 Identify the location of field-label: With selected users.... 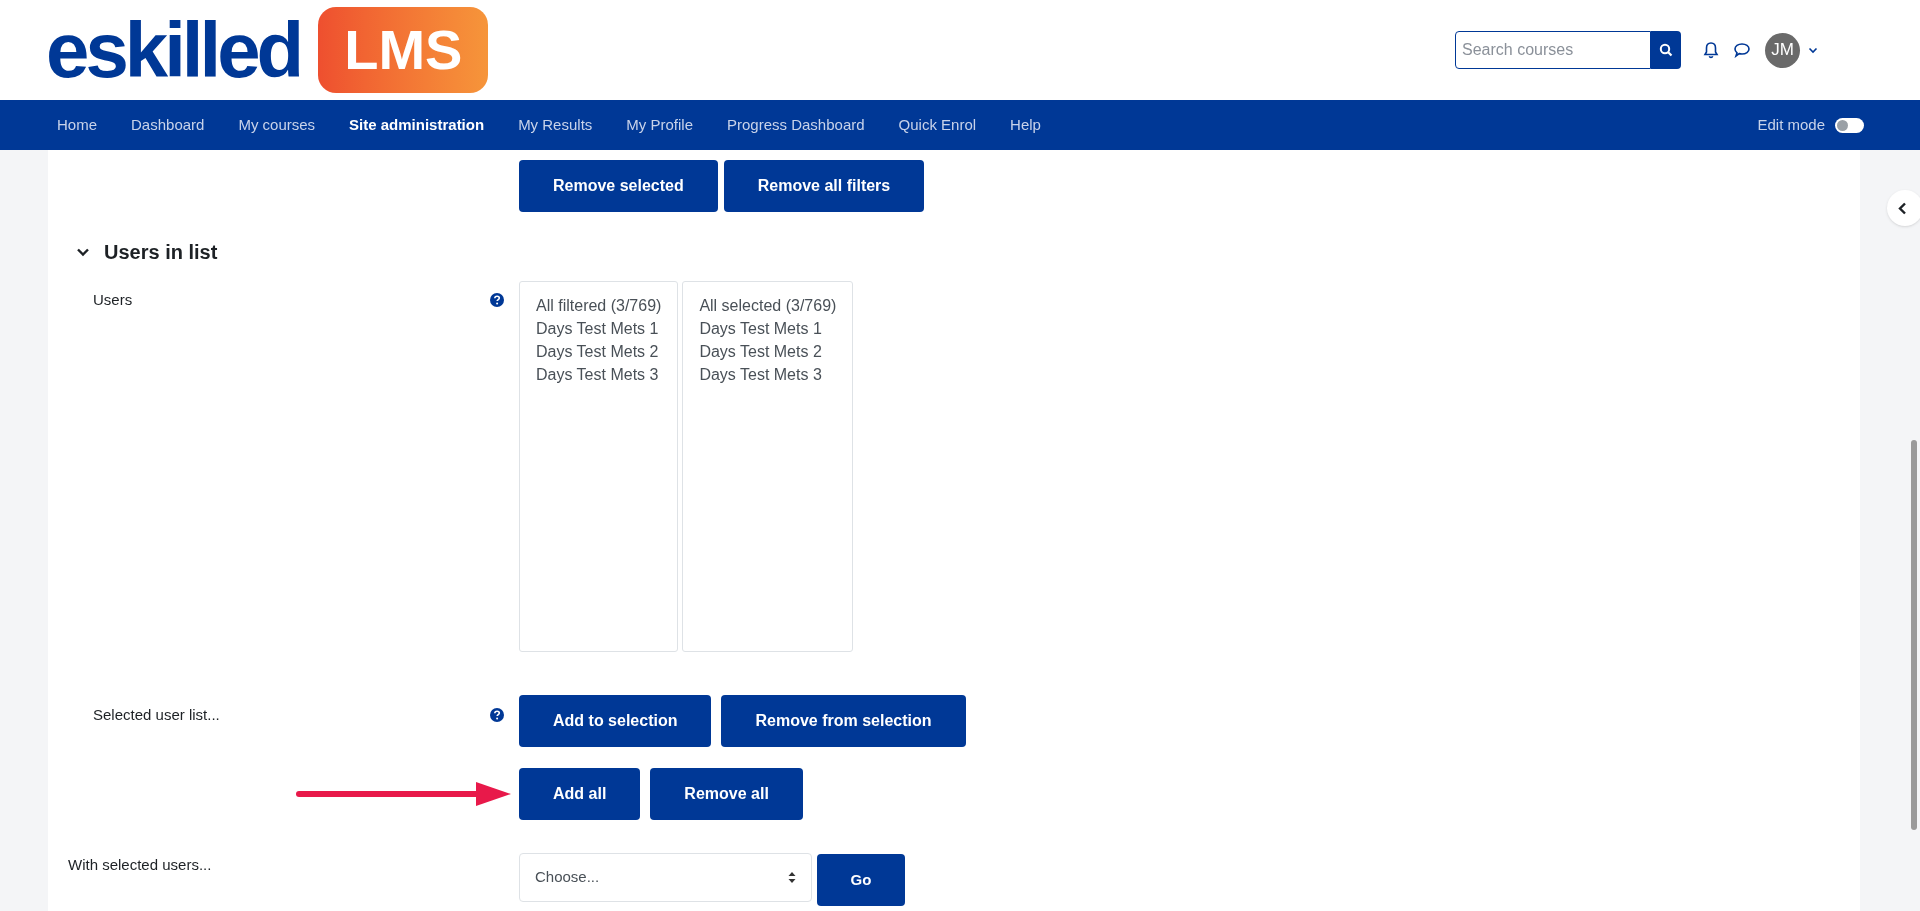
(140, 864).